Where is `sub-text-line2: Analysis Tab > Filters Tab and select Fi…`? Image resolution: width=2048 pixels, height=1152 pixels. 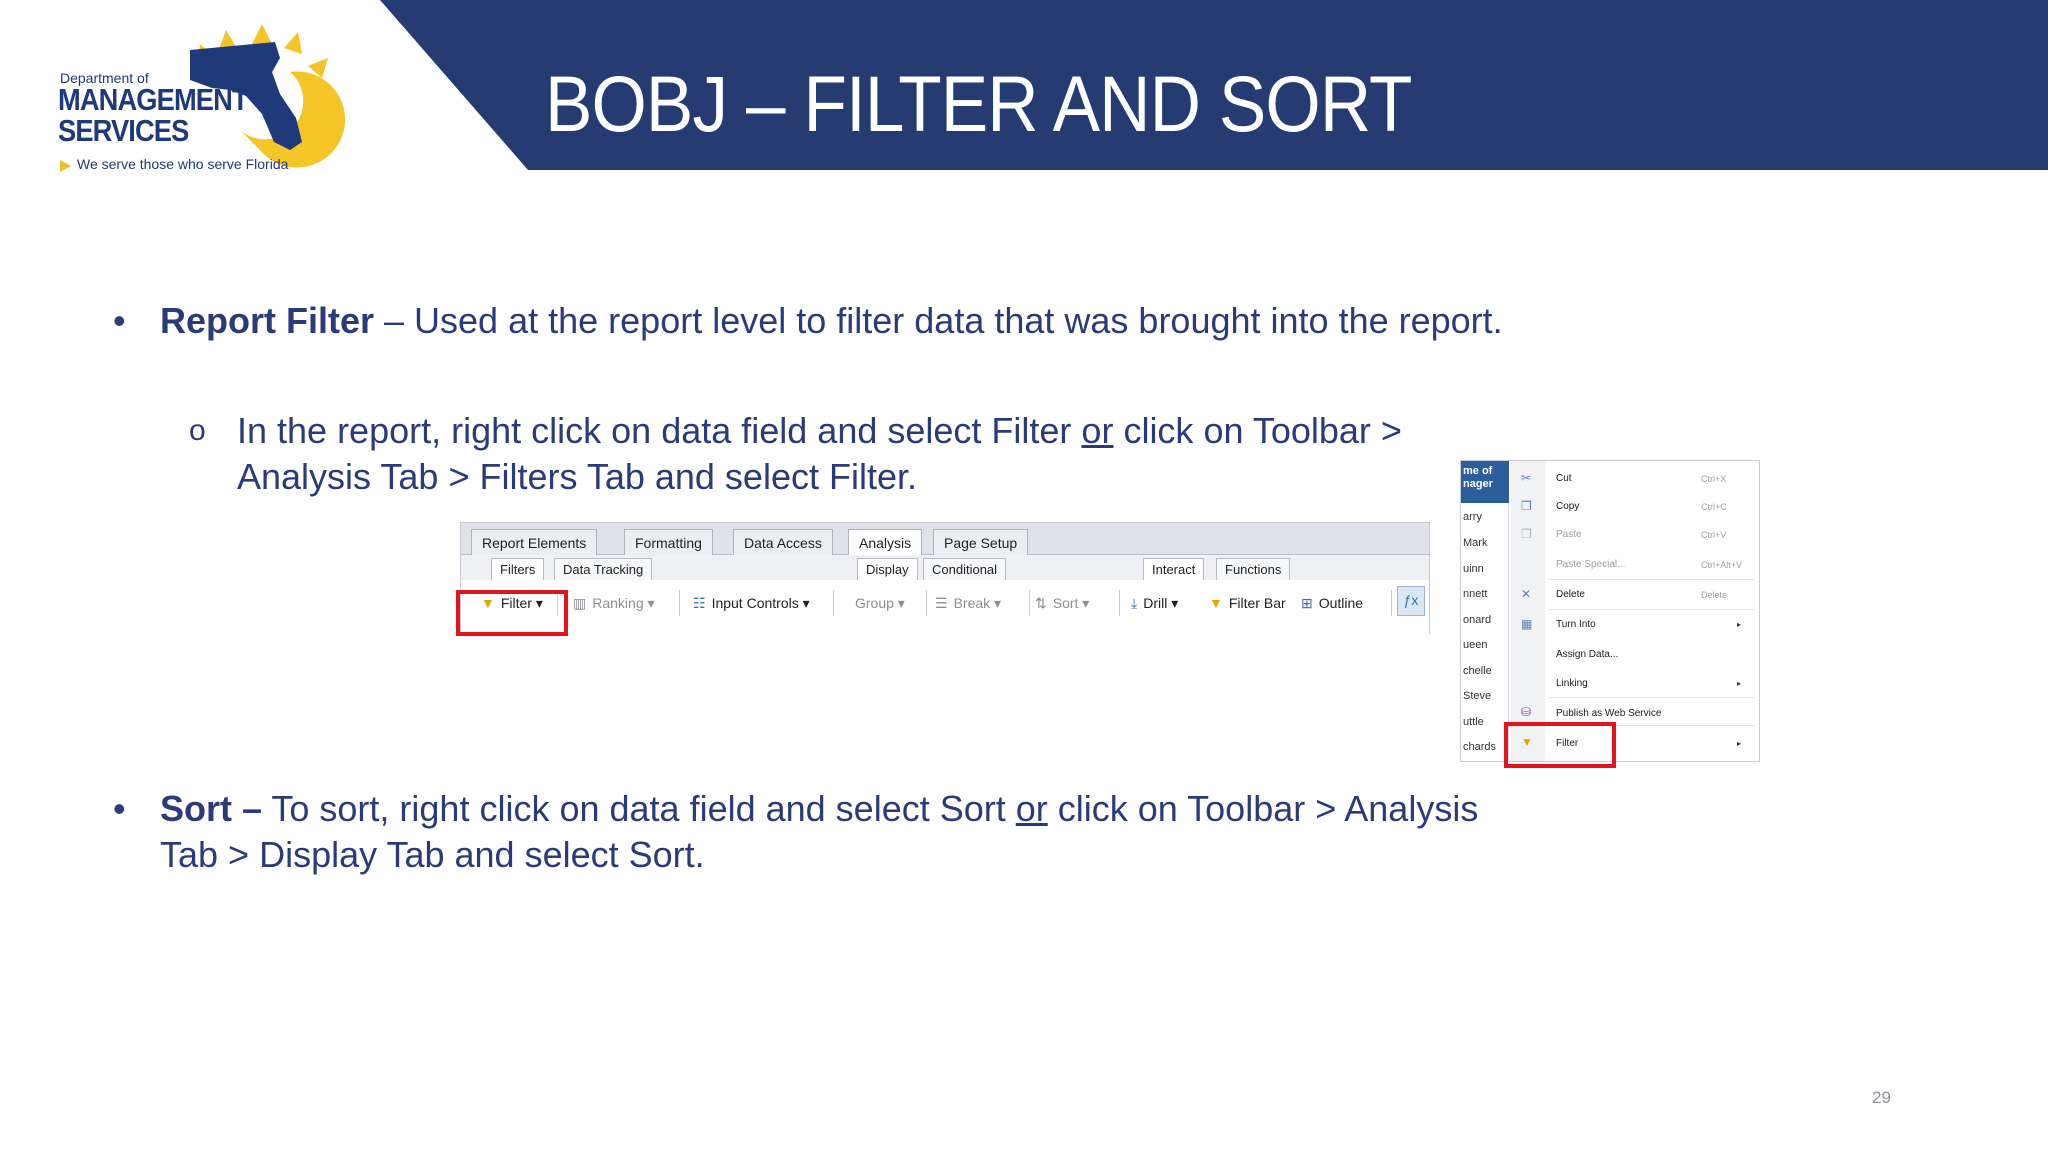 sub-text-line2: Analysis Tab > Filters Tab and select Fi… is located at coordinates (577, 476).